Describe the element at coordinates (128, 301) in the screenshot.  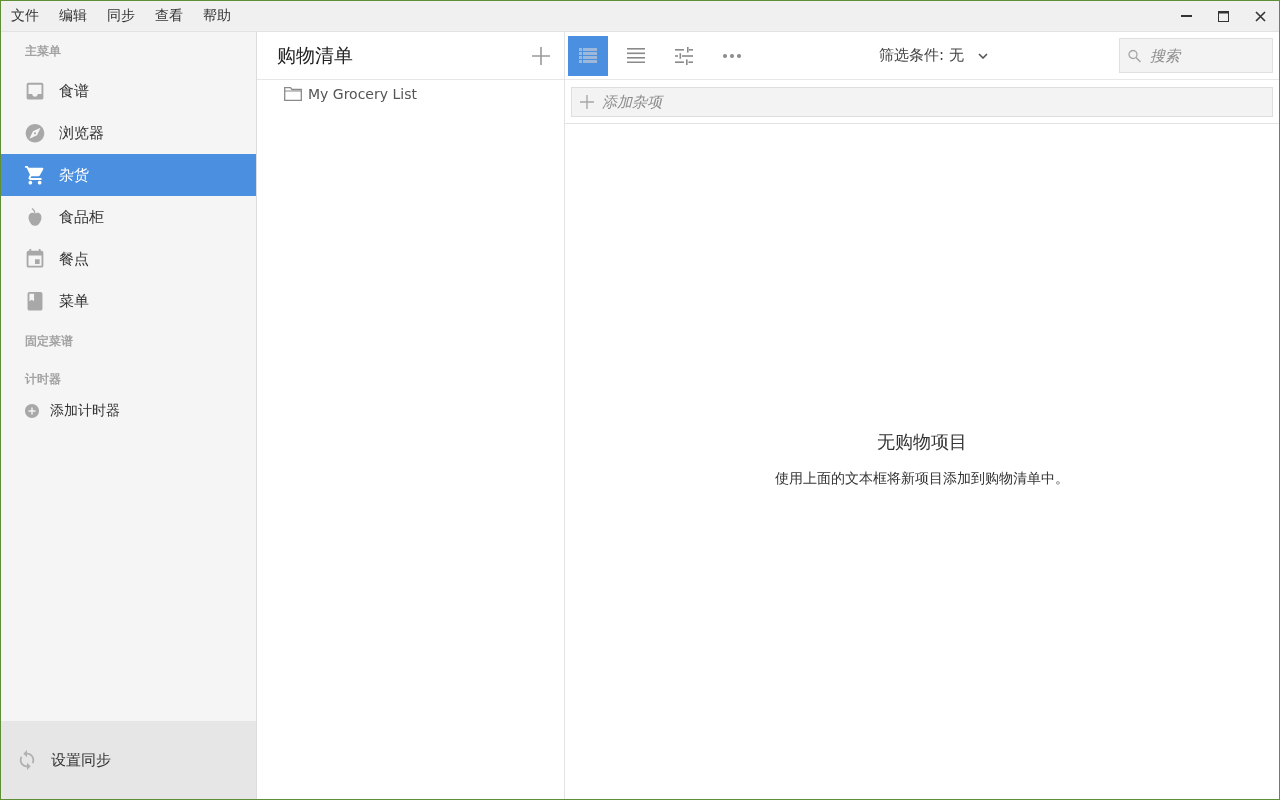
I see `nav-item: 菜单` at that location.